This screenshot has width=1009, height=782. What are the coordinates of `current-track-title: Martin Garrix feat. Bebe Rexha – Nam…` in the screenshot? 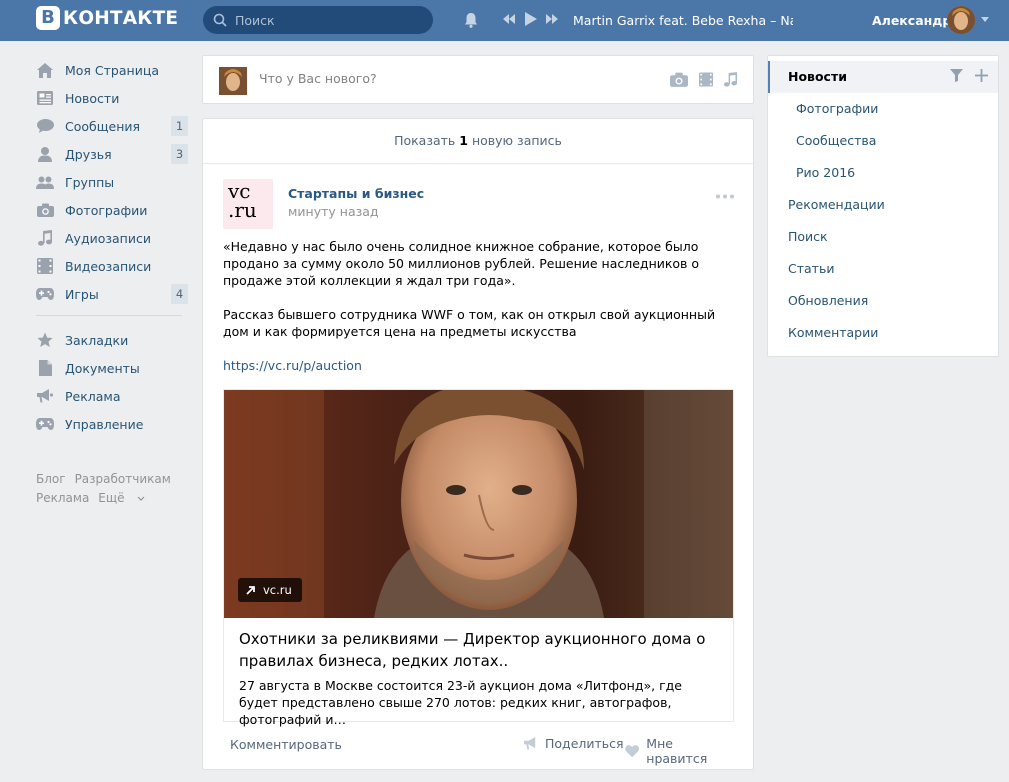 It's located at (683, 20).